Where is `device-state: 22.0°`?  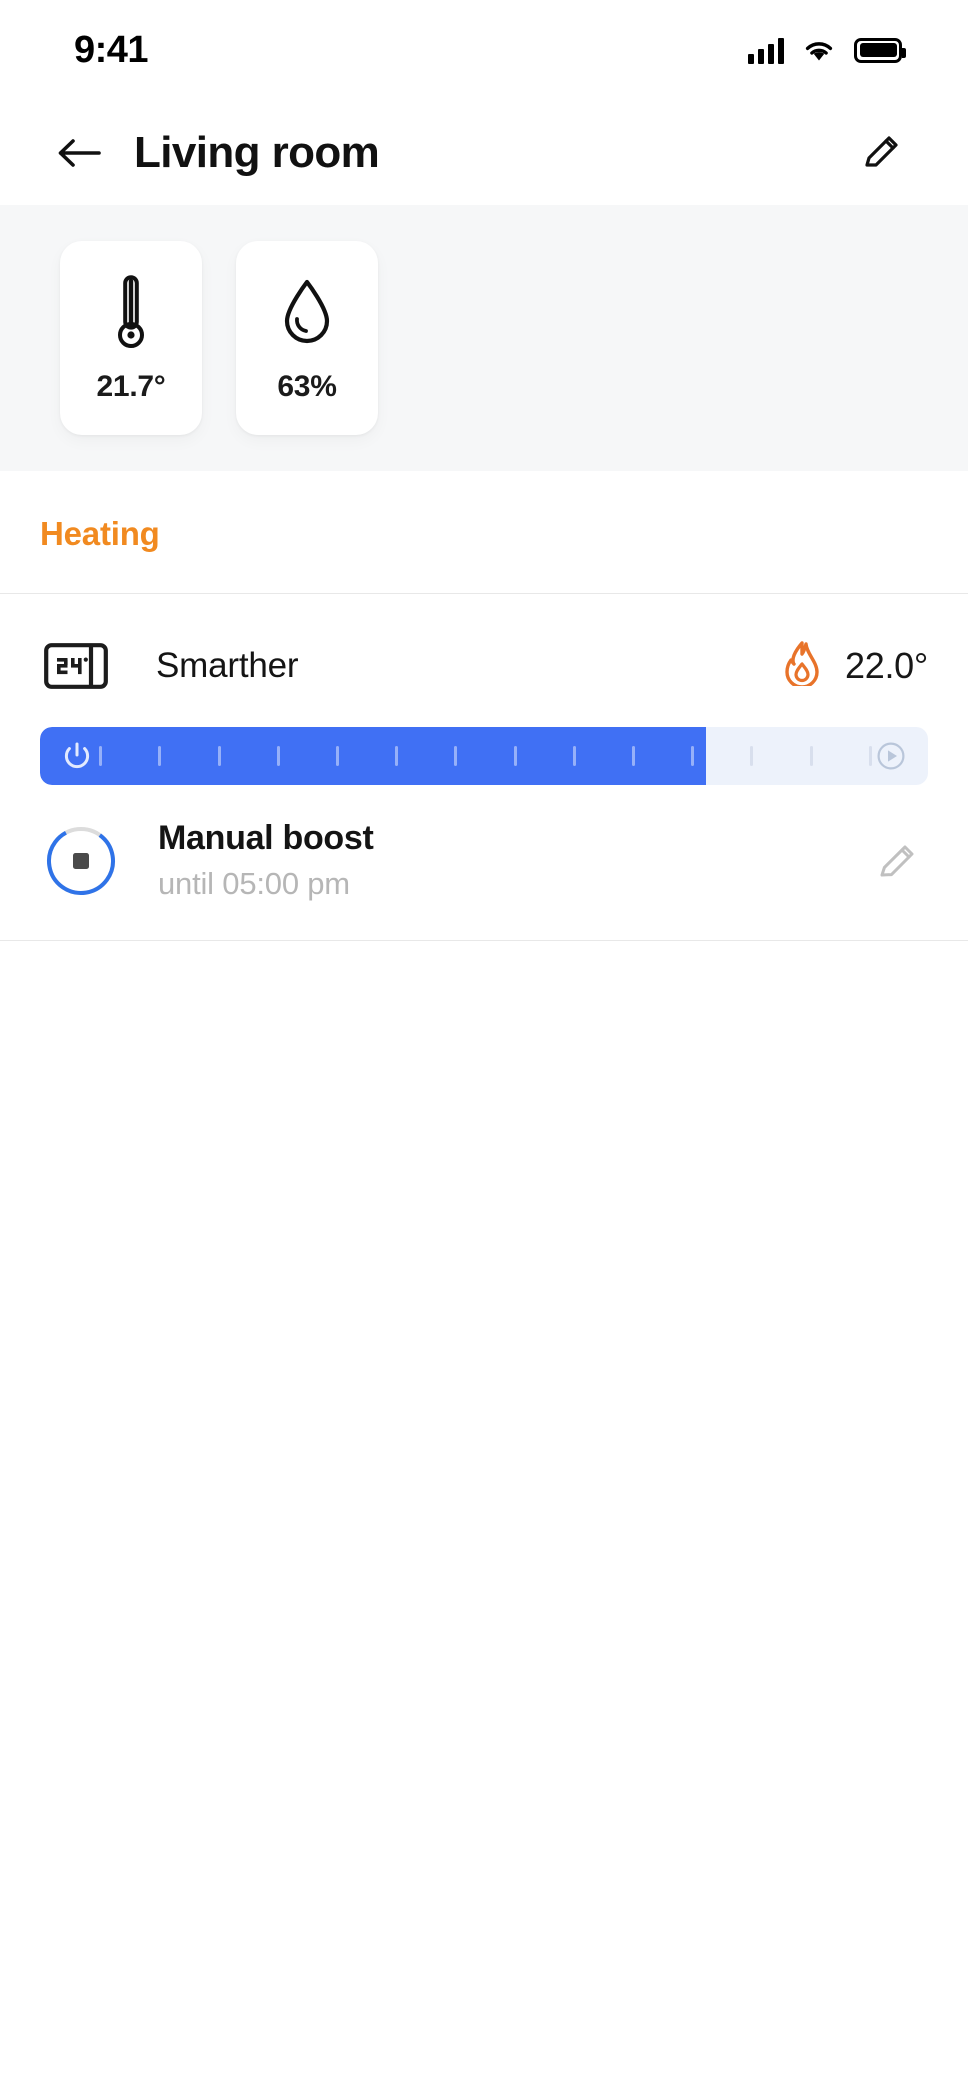
device-state: 22.0° is located at coordinates (855, 665).